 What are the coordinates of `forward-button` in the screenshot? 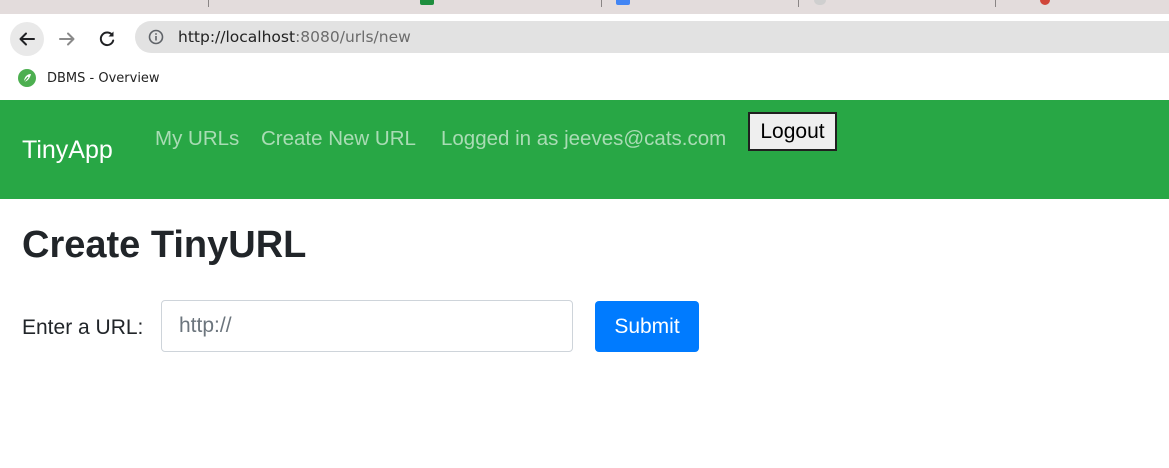 It's located at (67, 39).